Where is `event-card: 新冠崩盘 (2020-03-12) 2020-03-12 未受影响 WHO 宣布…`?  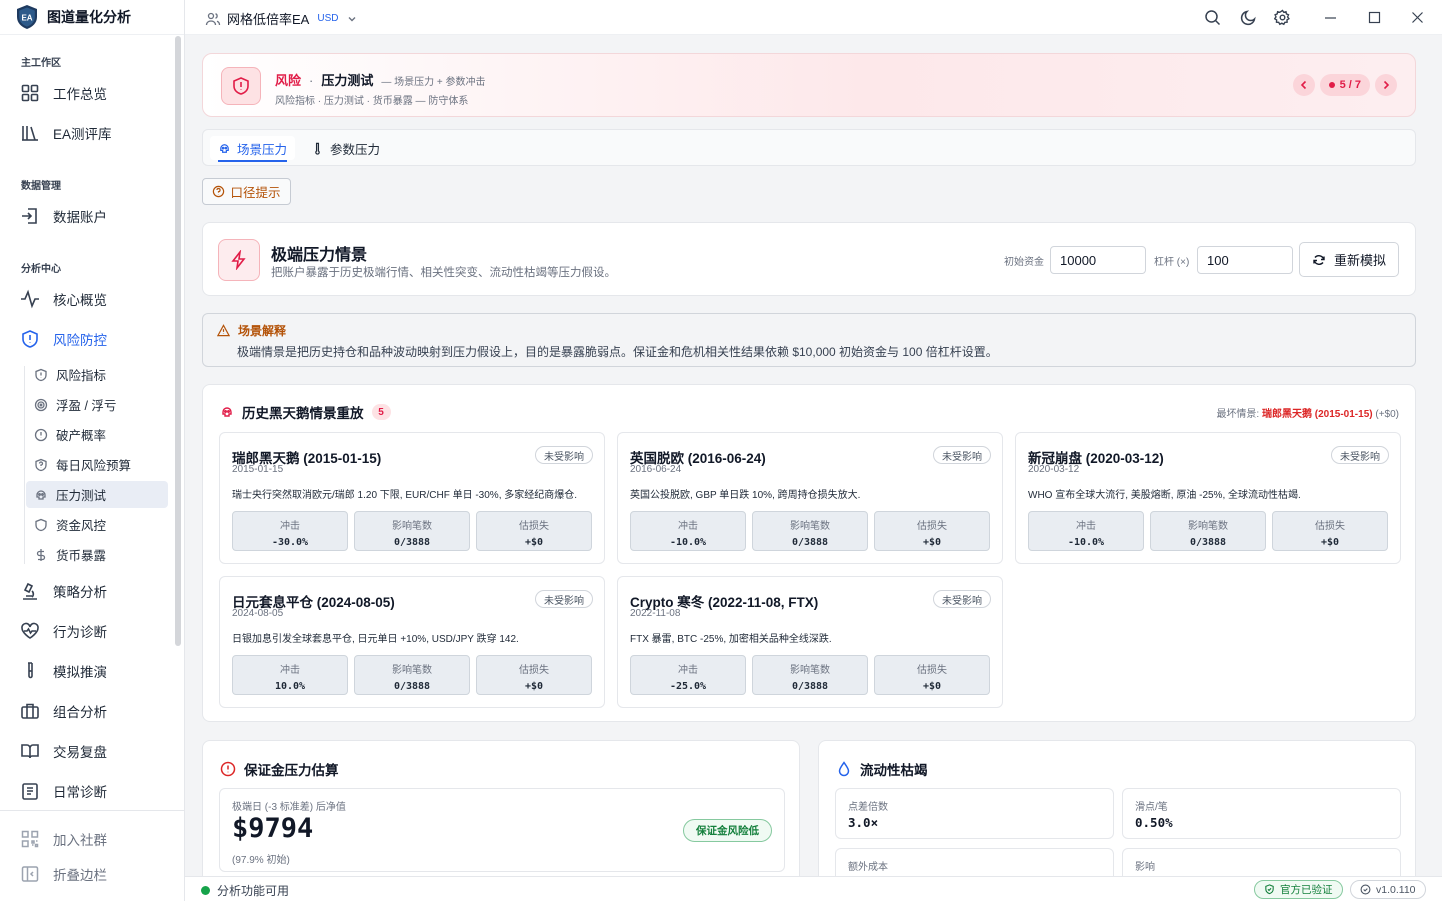 event-card: 新冠崩盘 (2020-03-12) 2020-03-12 未受影响 WHO 宣布… is located at coordinates (1208, 498).